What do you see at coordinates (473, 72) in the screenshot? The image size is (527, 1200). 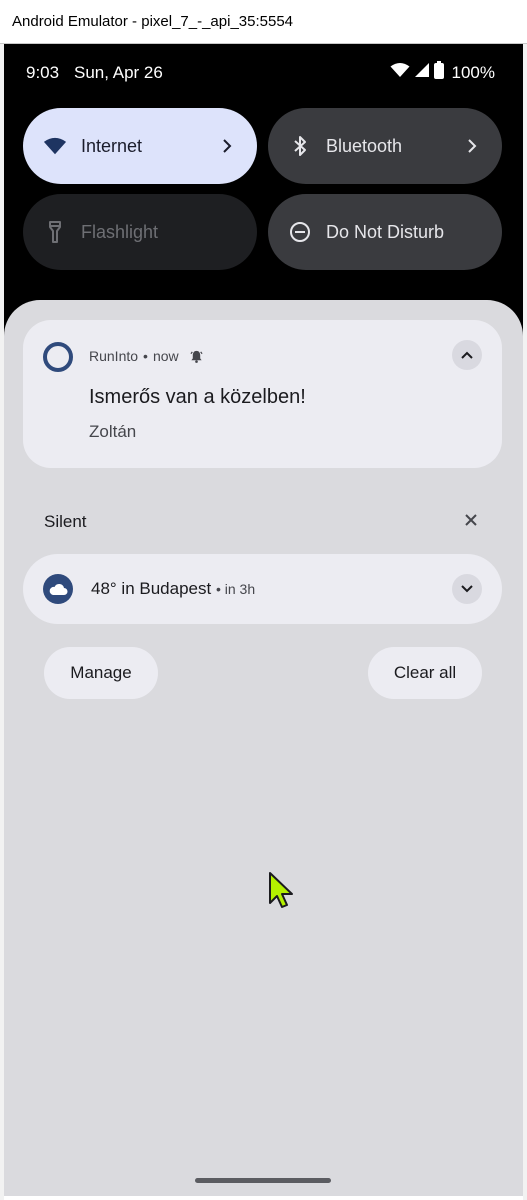 I see `battery-percentage: 100%` at bounding box center [473, 72].